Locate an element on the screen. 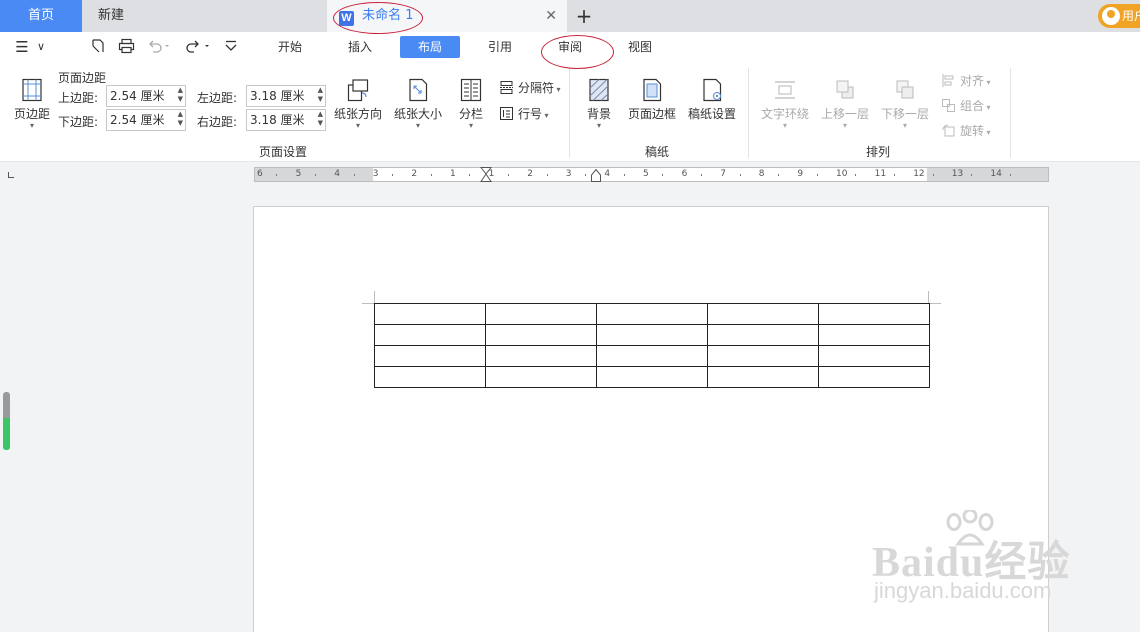 Image resolution: width=1140 pixels, height=632 pixels. columns-label: 分栏 is located at coordinates (470, 114).